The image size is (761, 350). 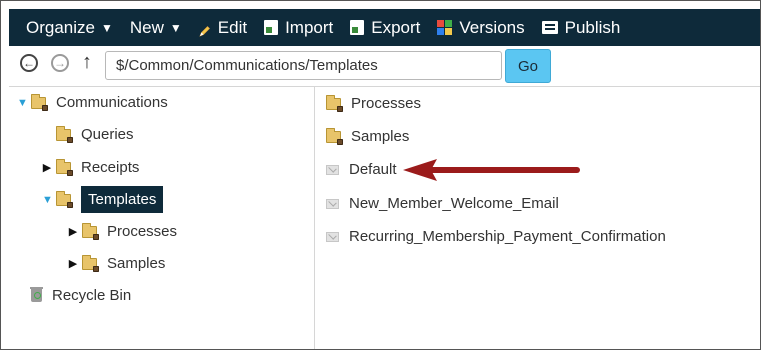 I want to click on publish-icon, so click(x=549, y=27).